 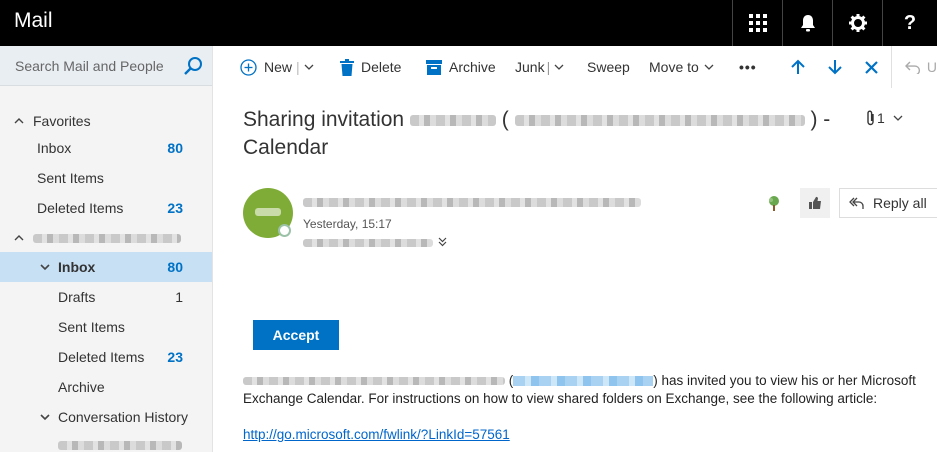 What do you see at coordinates (106, 387) in the screenshot?
I see `folder-item-archive: Archive` at bounding box center [106, 387].